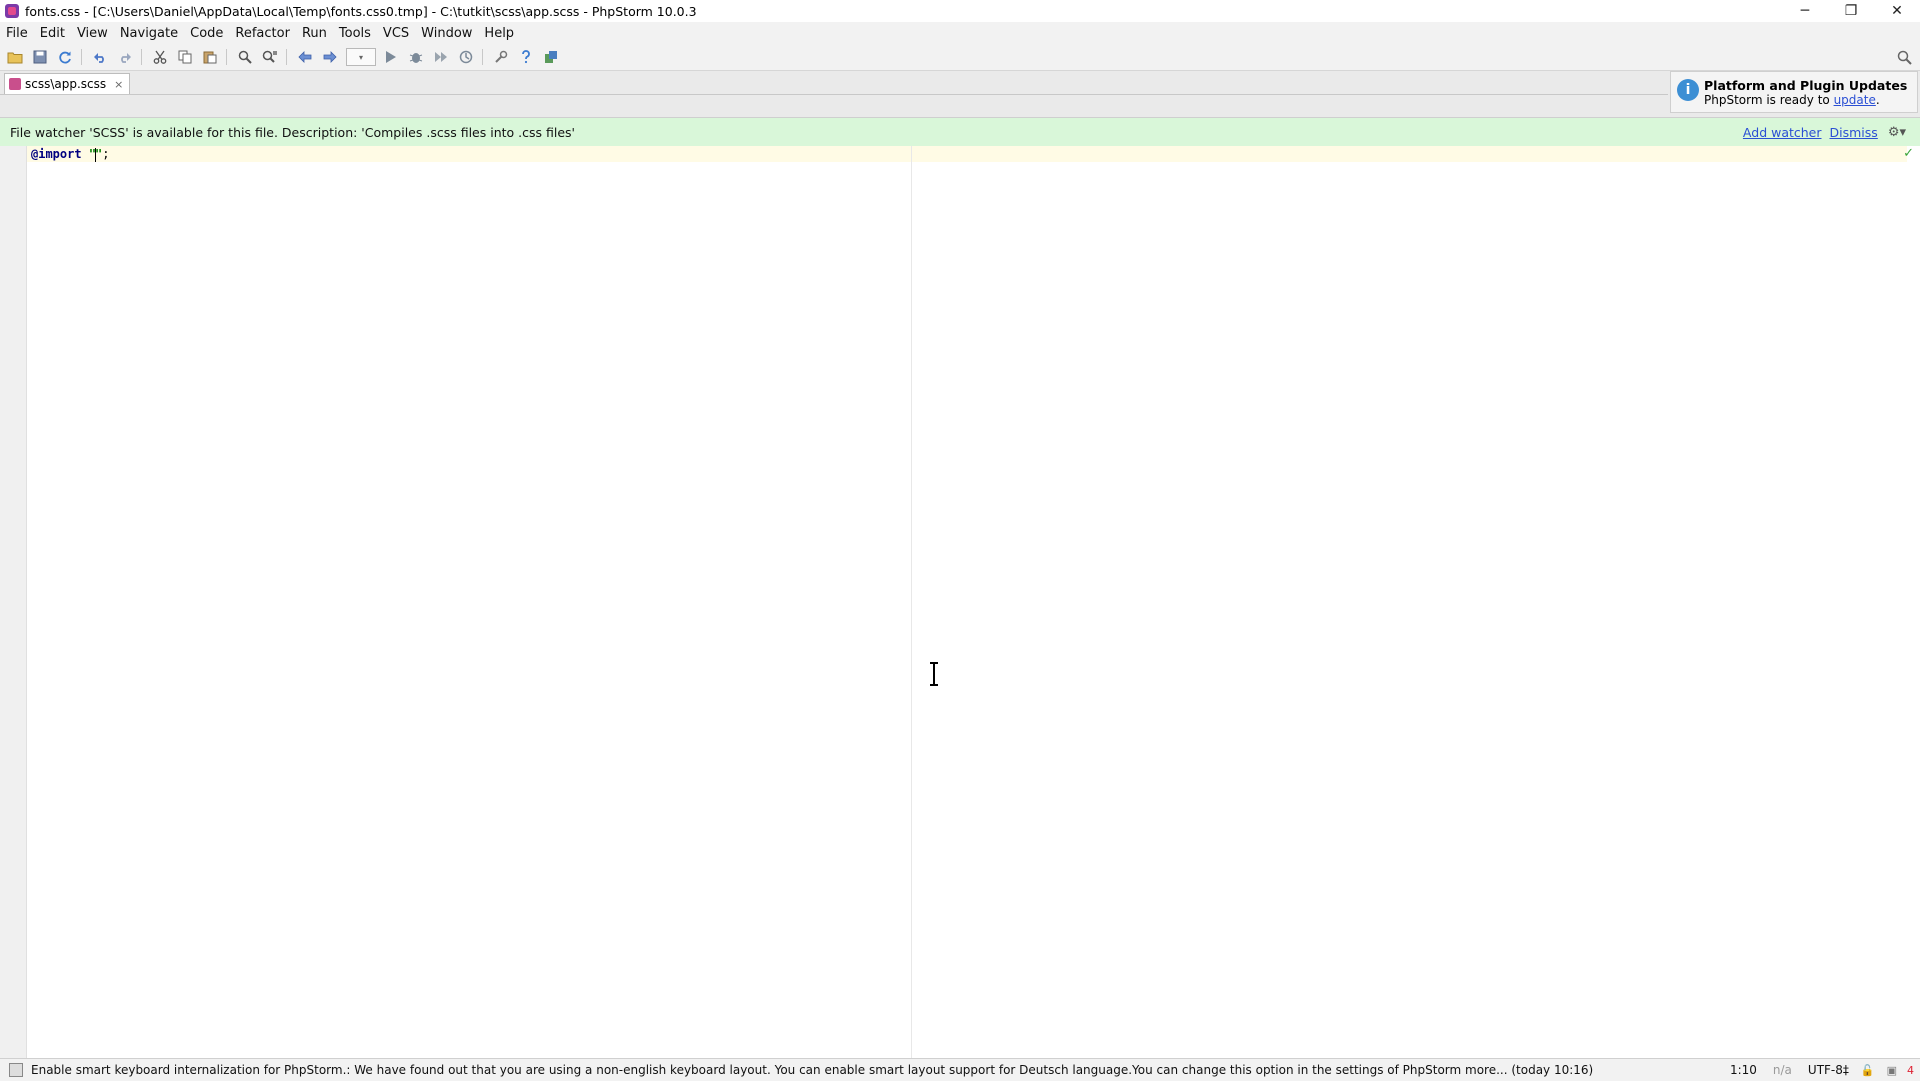  I want to click on menu-window: Window, so click(446, 33).